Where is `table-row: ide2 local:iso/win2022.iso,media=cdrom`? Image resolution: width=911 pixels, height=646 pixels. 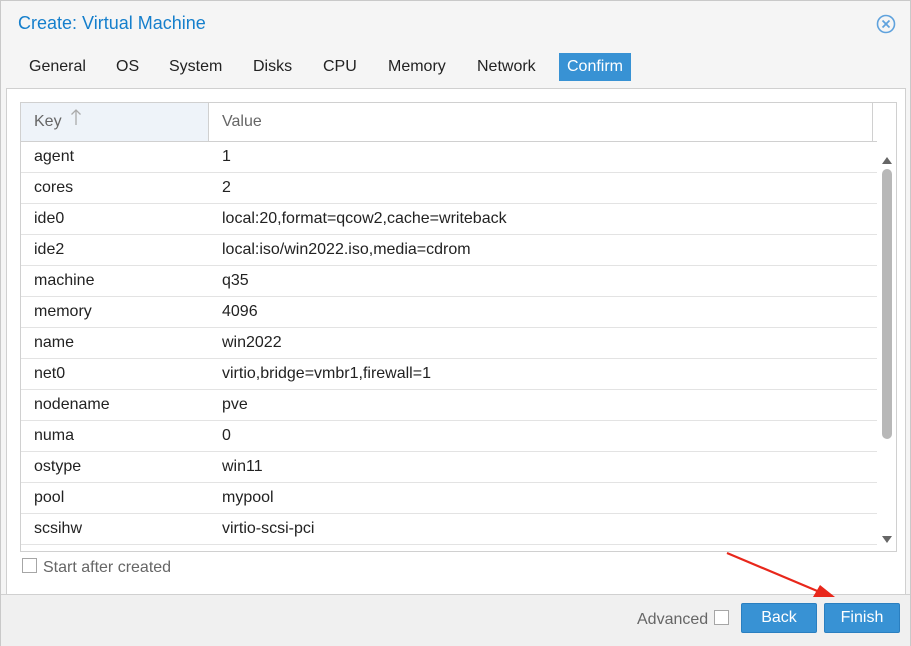 table-row: ide2 local:iso/win2022.iso,media=cdrom is located at coordinates (449, 250).